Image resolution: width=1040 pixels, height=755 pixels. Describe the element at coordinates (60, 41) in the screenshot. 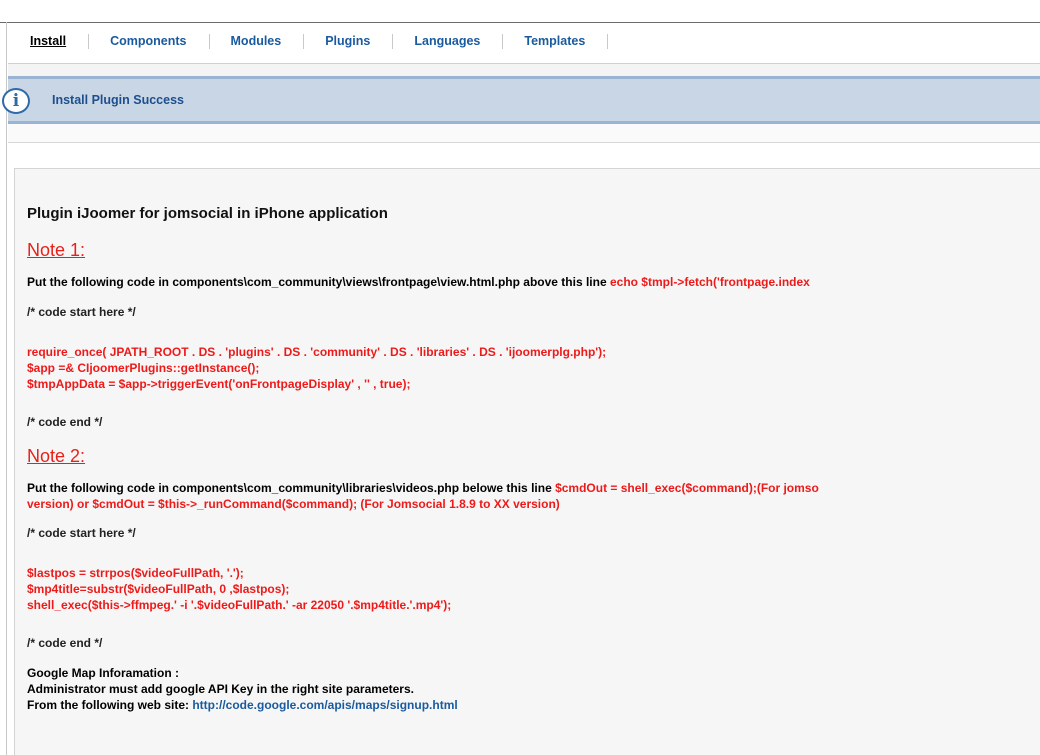

I see `tab-install: Install` at that location.